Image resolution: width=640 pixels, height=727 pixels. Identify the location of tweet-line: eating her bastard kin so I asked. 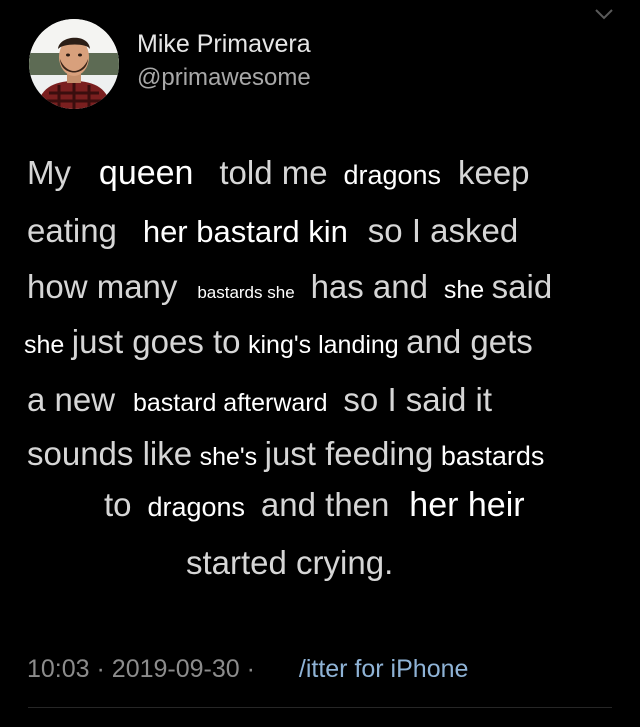
(273, 230).